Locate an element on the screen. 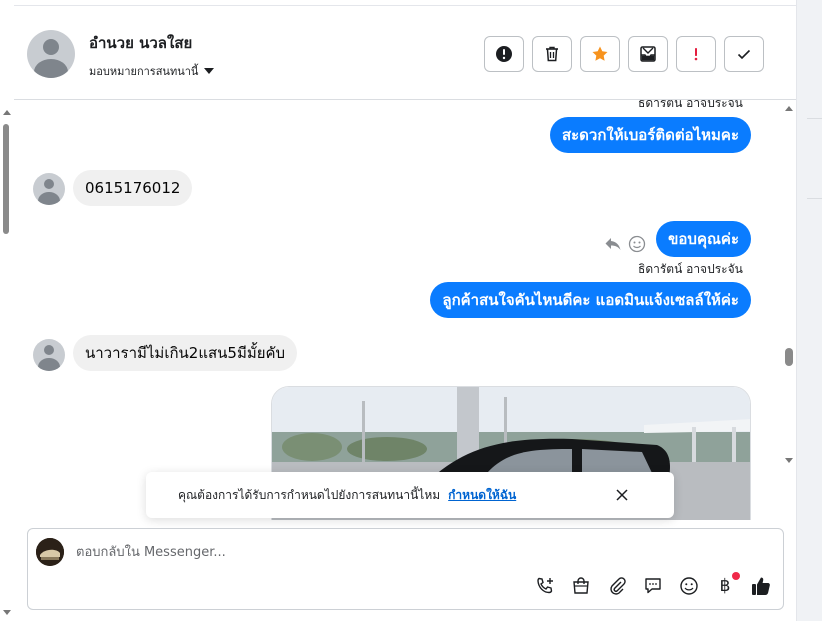 The width and height of the screenshot is (822, 621). inbox-icon is located at coordinates (648, 54).